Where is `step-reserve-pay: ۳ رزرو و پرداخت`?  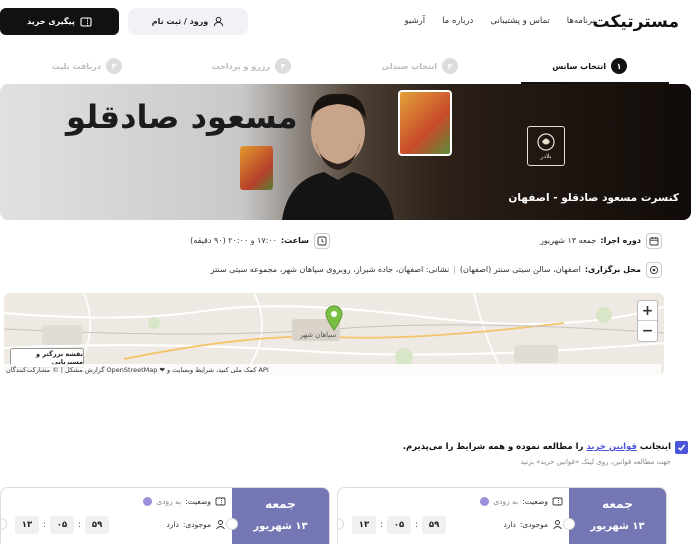
step-reserve-pay: ۳ رزرو و پرداخت is located at coordinates (251, 66).